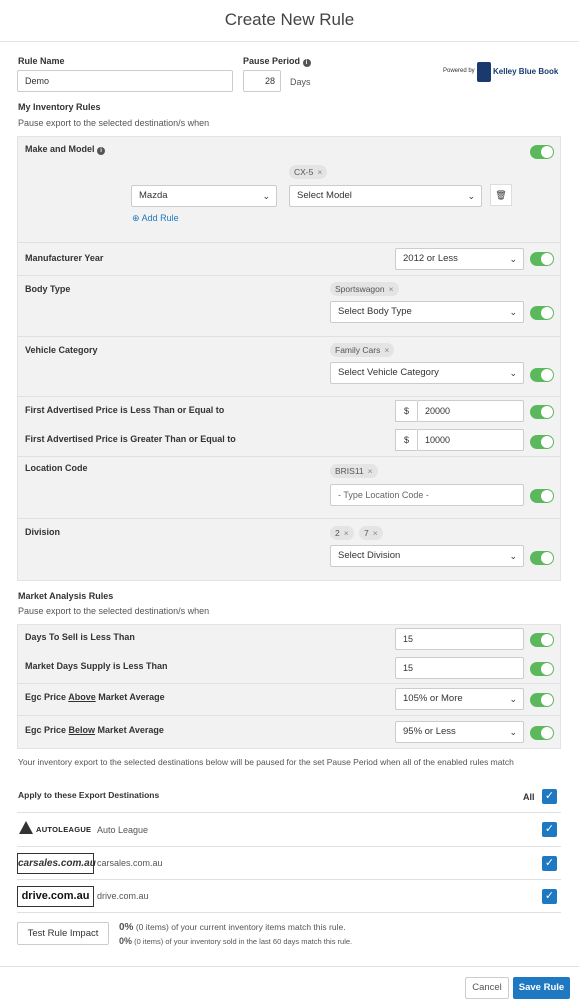  What do you see at coordinates (542, 152) in the screenshot?
I see `make-model-toggle` at bounding box center [542, 152].